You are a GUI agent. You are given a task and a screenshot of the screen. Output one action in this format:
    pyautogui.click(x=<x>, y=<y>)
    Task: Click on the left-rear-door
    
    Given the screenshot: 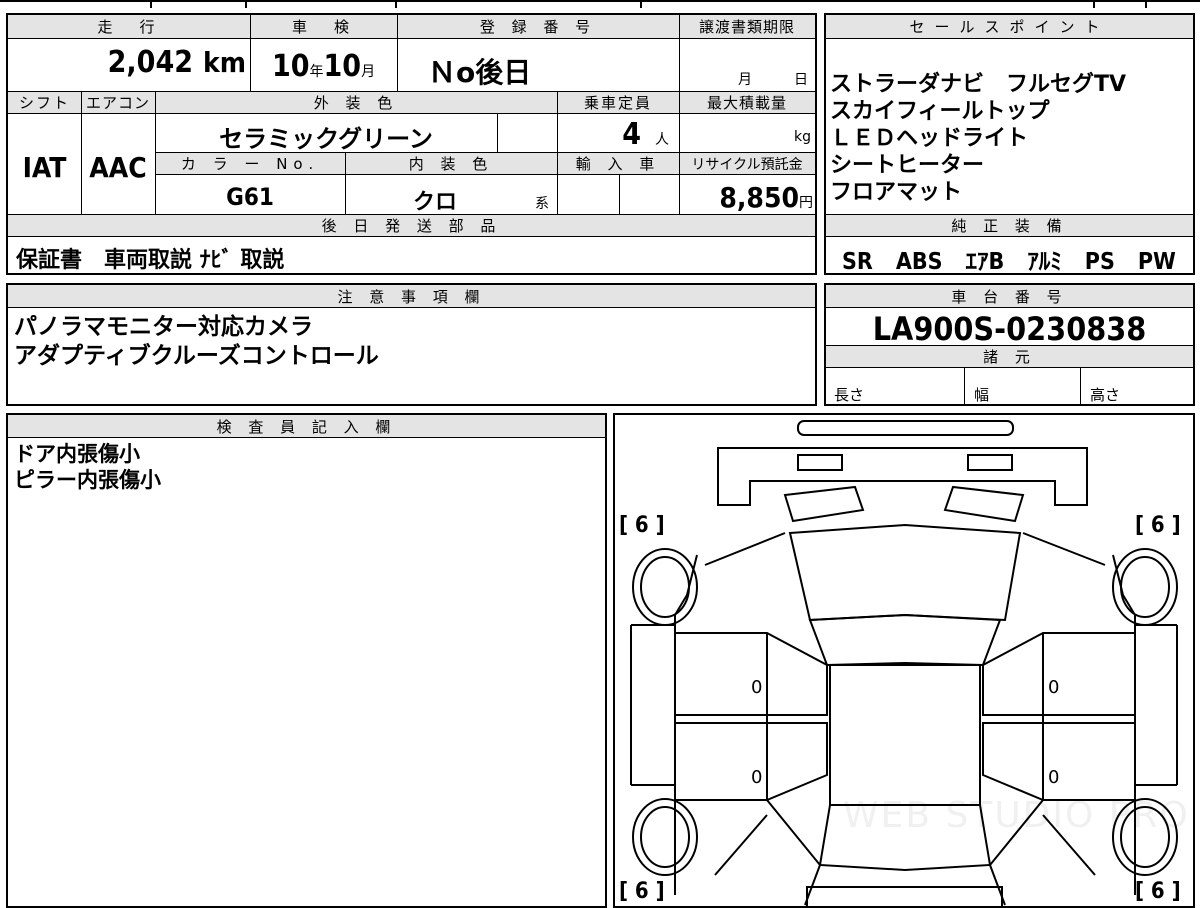 What is the action you would take?
    pyautogui.click(x=751, y=761)
    